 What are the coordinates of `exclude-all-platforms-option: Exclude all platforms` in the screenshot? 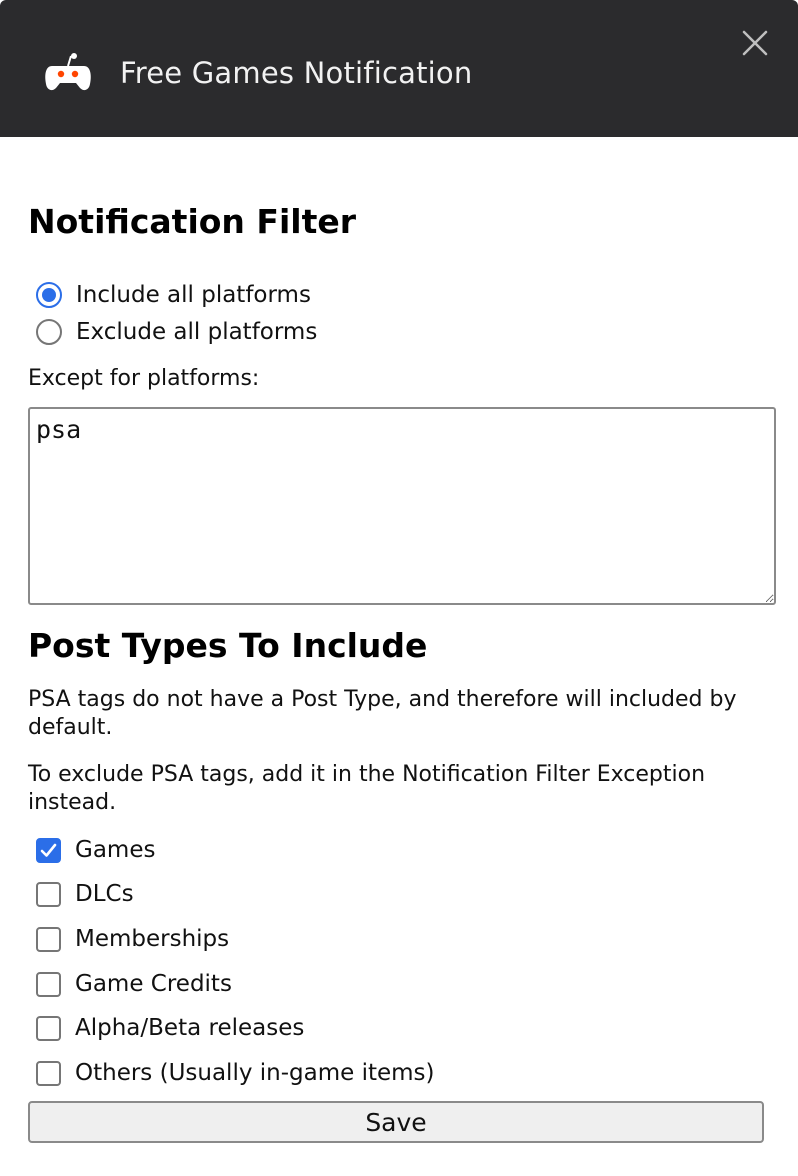 It's located at (176, 332).